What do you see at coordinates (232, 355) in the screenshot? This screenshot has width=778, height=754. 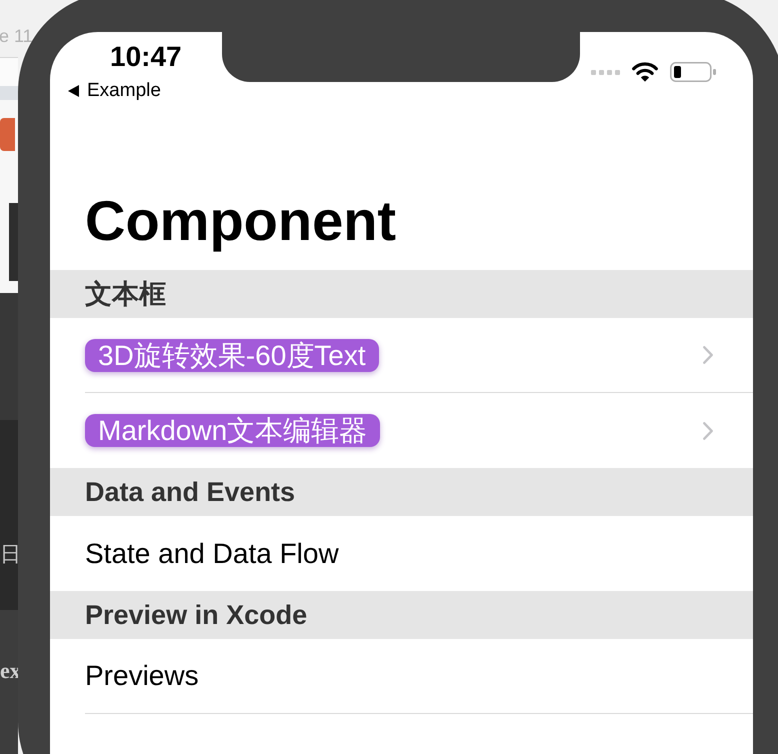 I see `tag-label: 3D旋转效果-60度Text` at bounding box center [232, 355].